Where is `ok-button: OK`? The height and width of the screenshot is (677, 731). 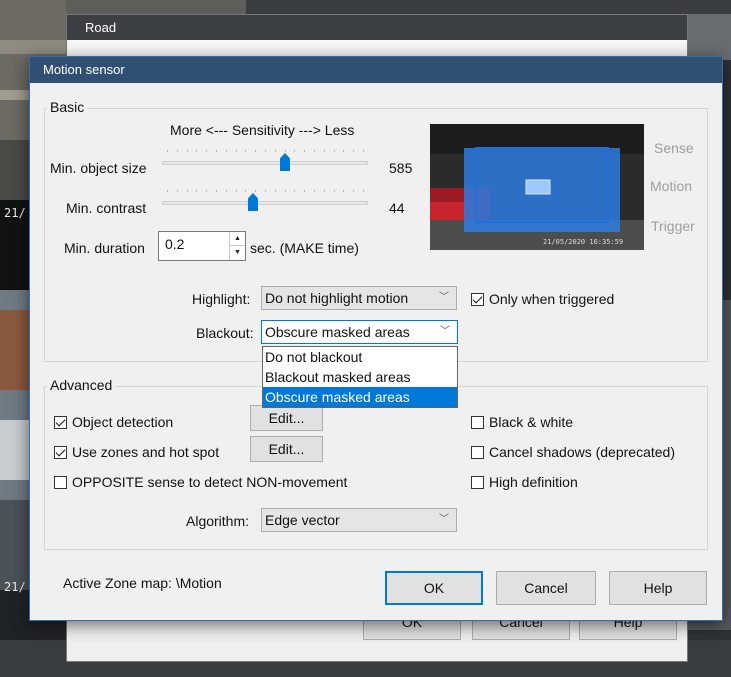
ok-button: OK is located at coordinates (434, 588).